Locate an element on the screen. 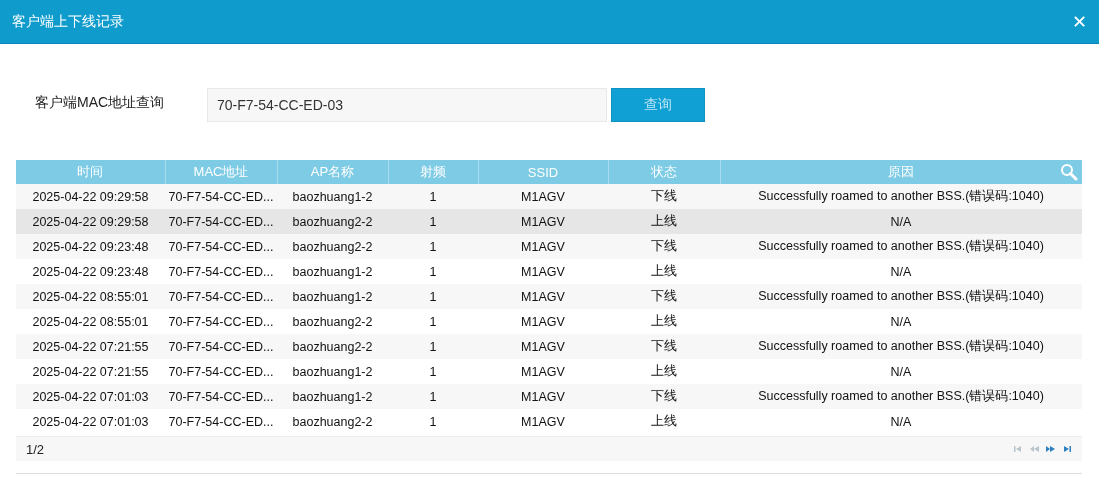  close-button: ✕ is located at coordinates (1079, 21).